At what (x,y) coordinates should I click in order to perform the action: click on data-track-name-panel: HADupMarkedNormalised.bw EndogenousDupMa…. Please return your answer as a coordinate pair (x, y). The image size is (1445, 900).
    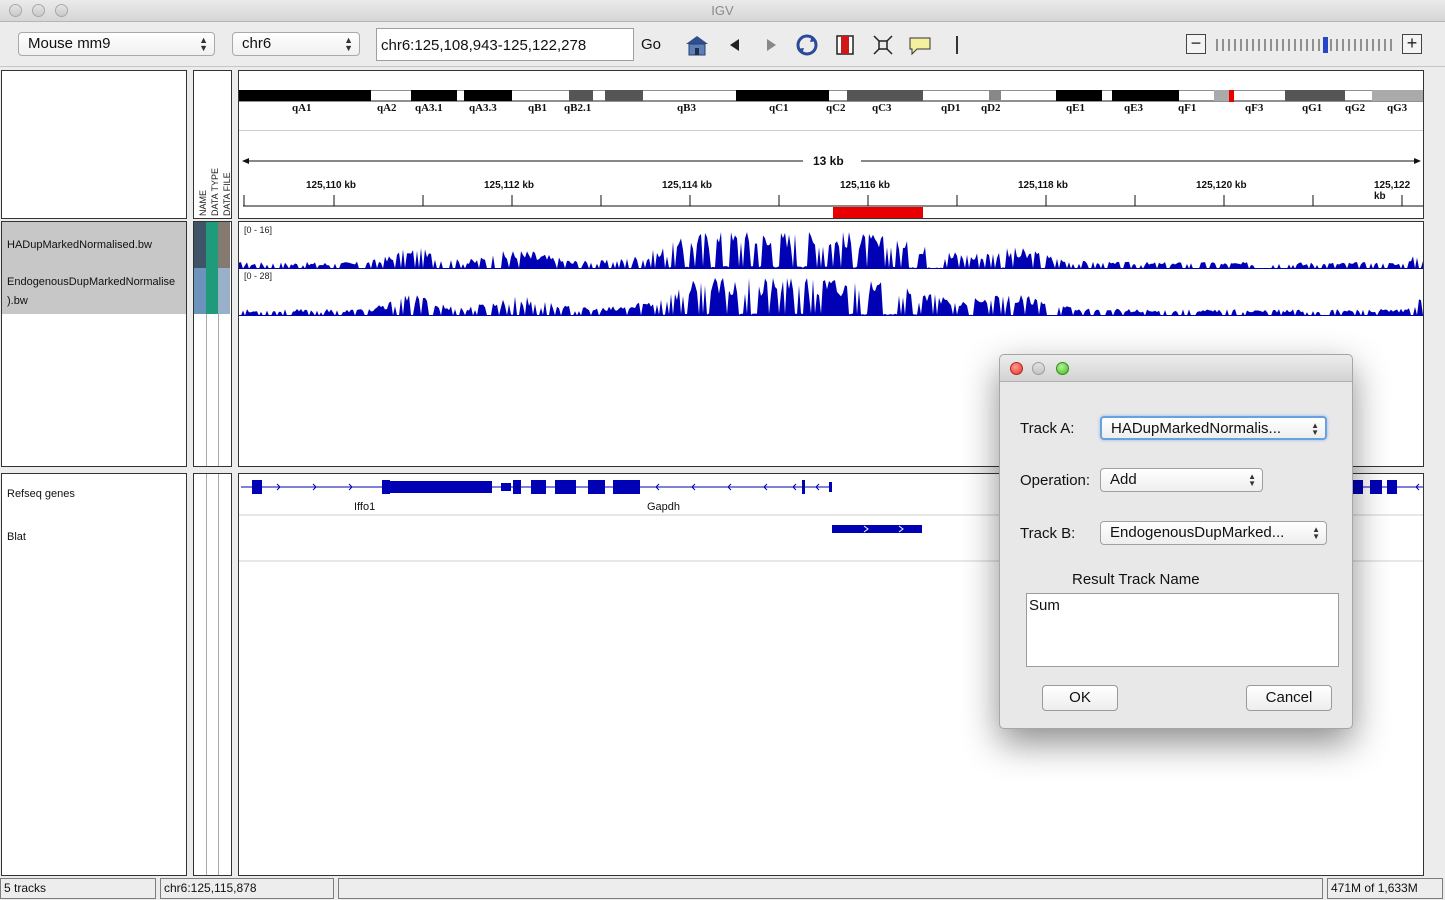
    Looking at the image, I should click on (94, 344).